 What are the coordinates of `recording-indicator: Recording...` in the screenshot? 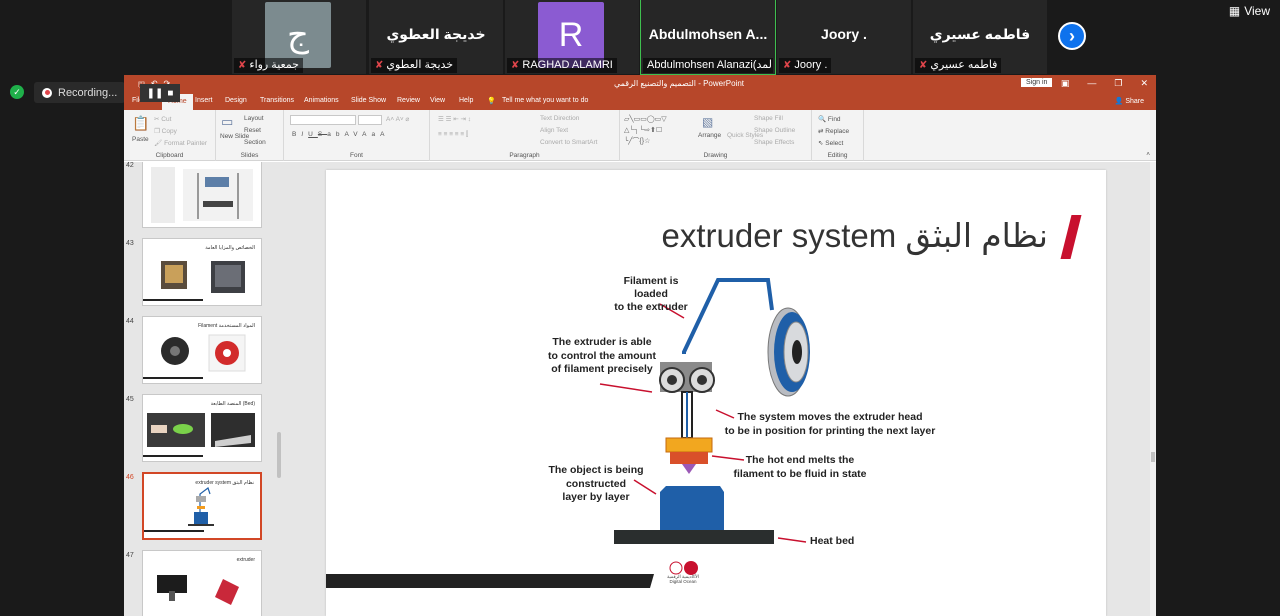 It's located at (80, 92).